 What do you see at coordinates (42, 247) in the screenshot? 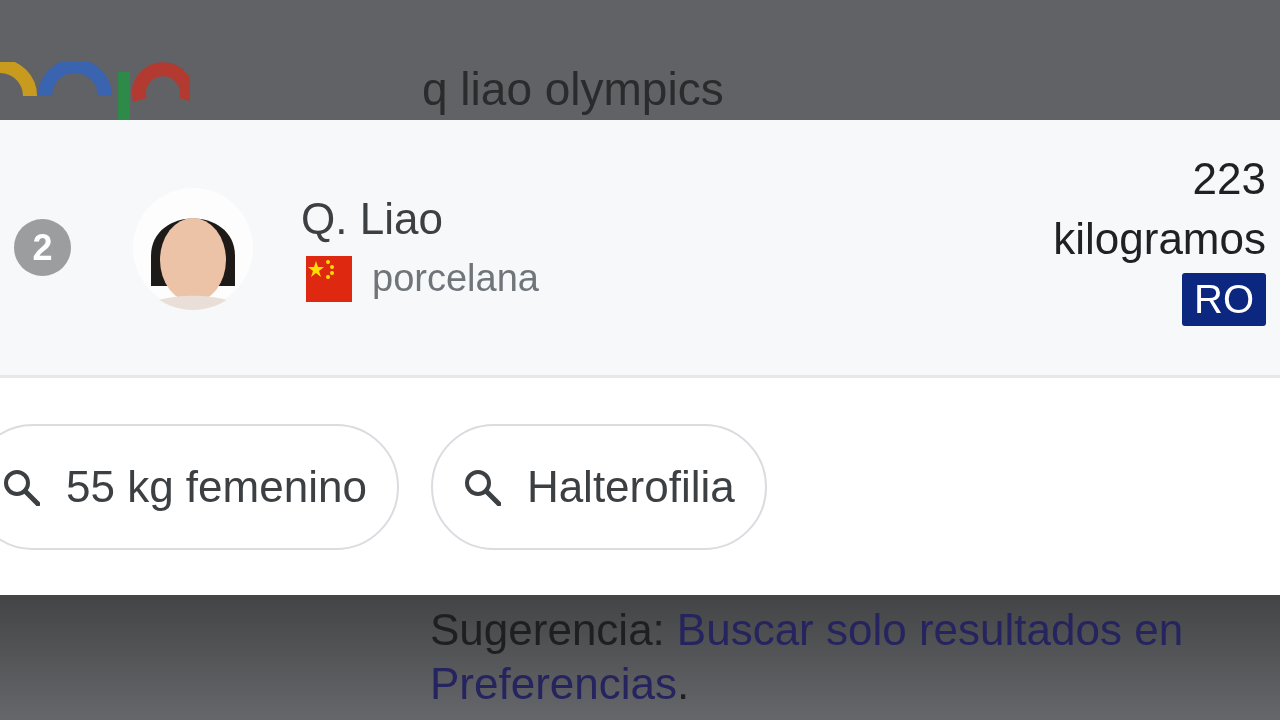
I see `rank-badge: 2` at bounding box center [42, 247].